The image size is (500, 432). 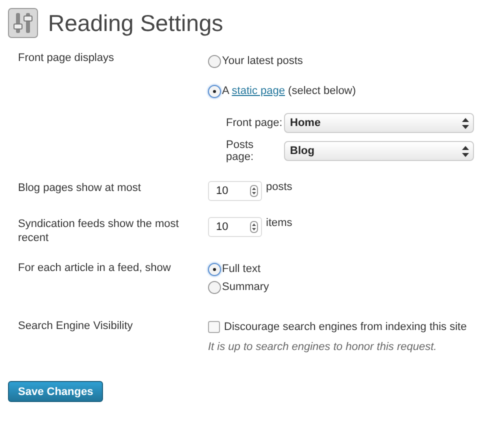 I want to click on option-label: Summary, so click(x=246, y=287).